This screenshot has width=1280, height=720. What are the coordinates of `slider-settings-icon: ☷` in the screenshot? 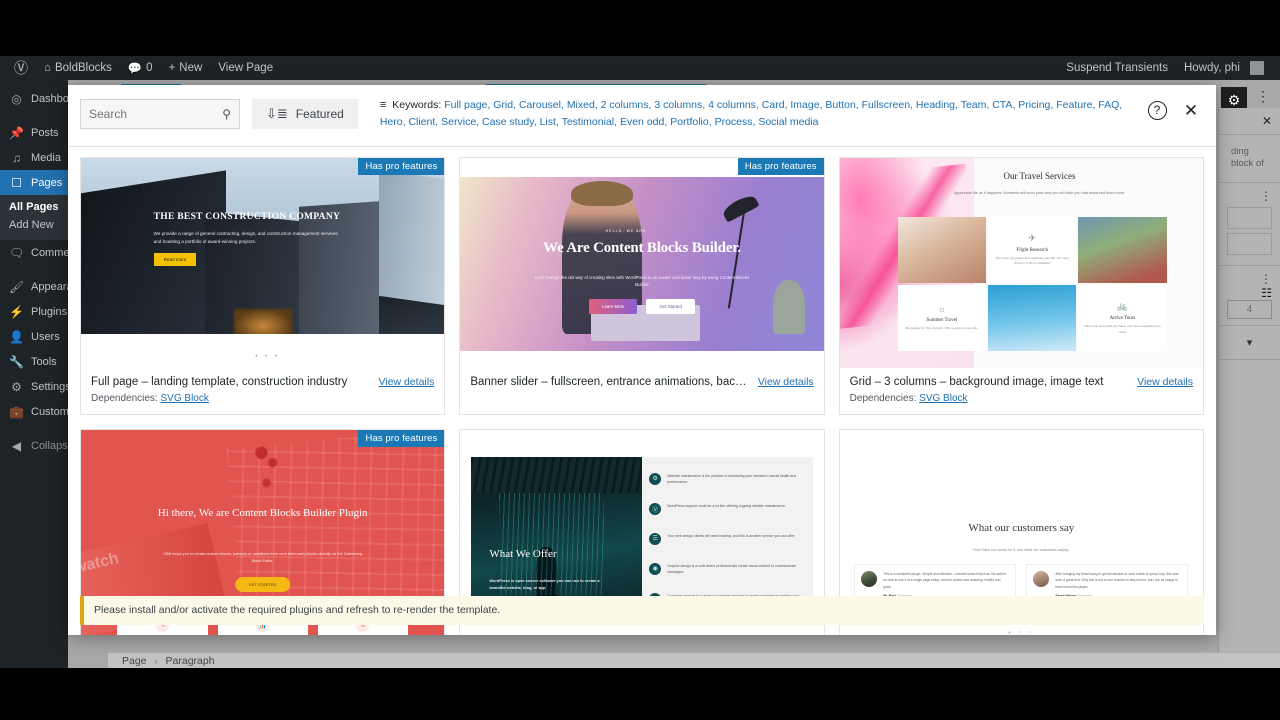 It's located at (1249, 293).